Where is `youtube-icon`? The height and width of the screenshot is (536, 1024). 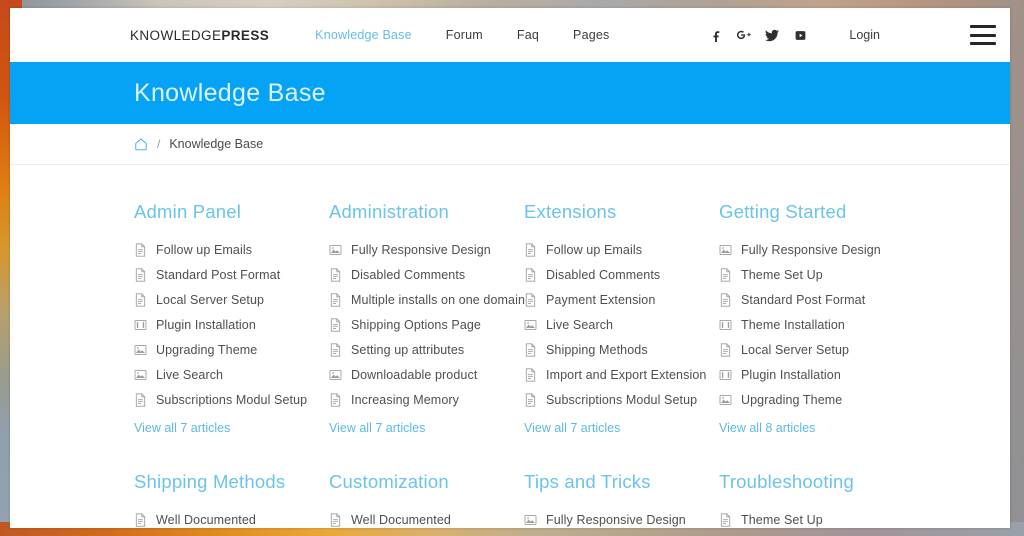 youtube-icon is located at coordinates (800, 35).